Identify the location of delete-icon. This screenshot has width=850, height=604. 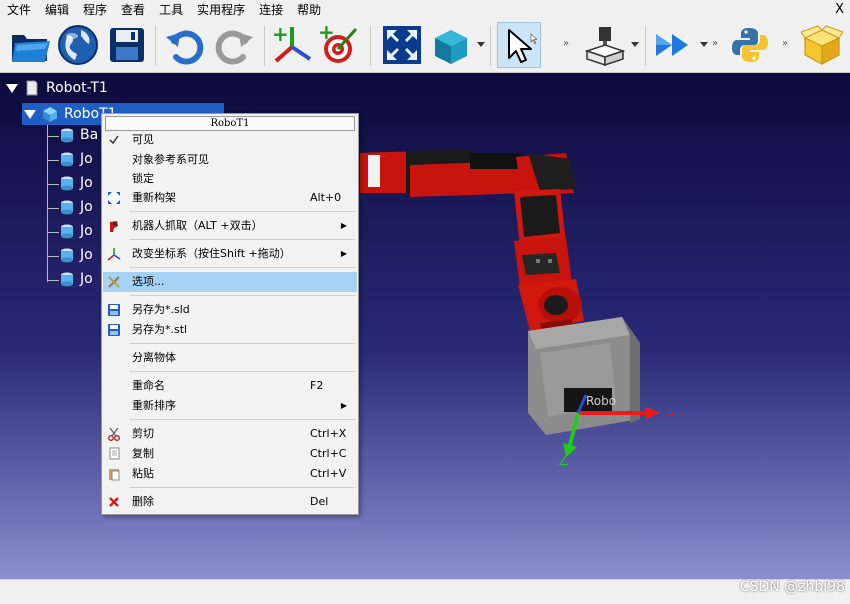
(114, 502).